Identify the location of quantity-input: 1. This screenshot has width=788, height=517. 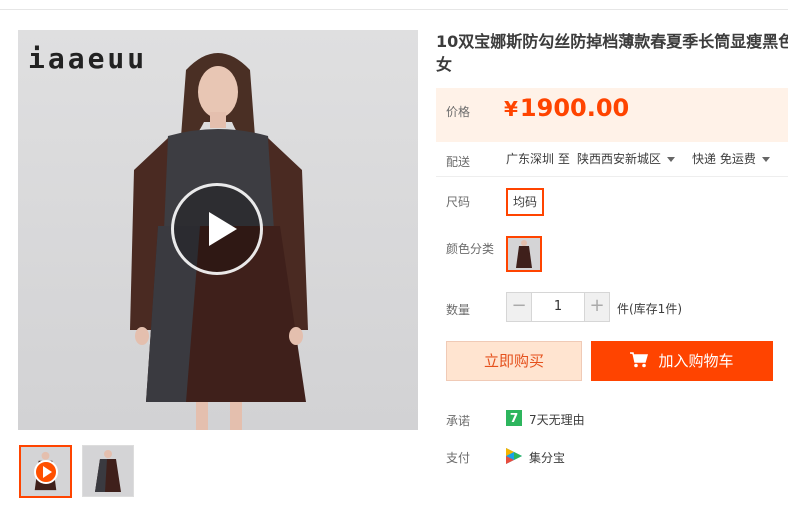
(558, 307).